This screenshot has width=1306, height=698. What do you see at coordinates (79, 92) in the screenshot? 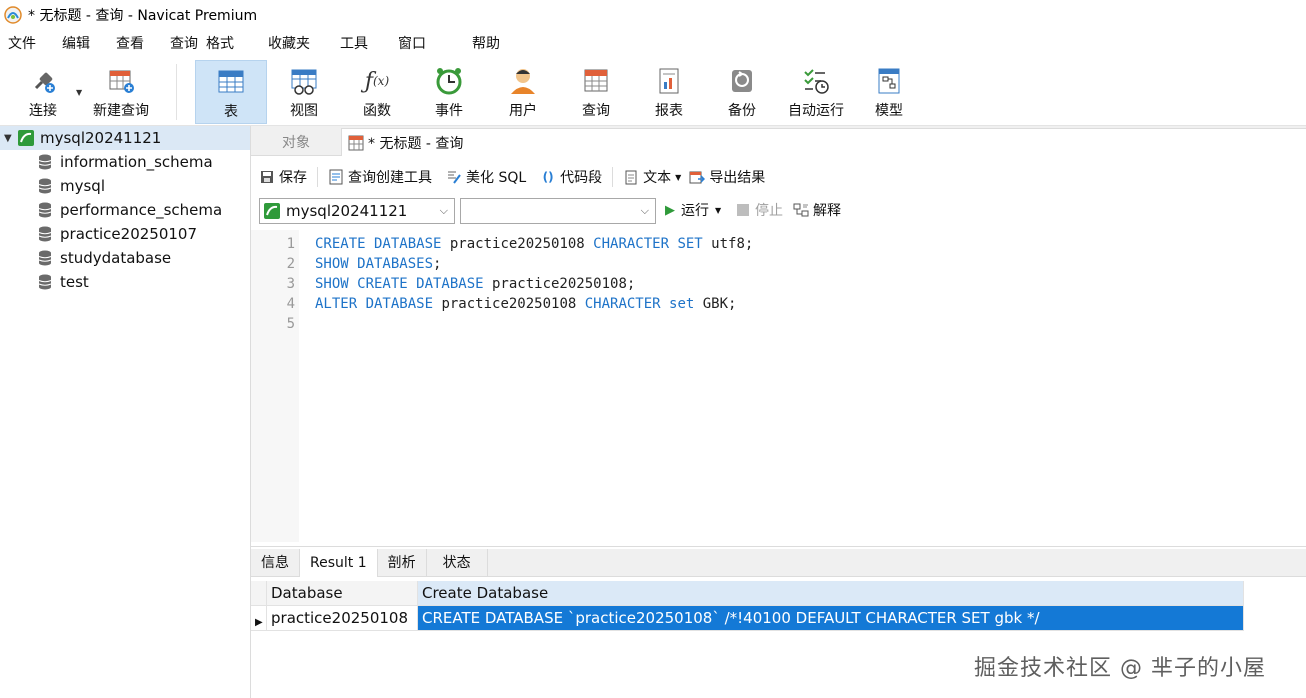
I see `connect-dropdown-caret-icon: ▼` at bounding box center [79, 92].